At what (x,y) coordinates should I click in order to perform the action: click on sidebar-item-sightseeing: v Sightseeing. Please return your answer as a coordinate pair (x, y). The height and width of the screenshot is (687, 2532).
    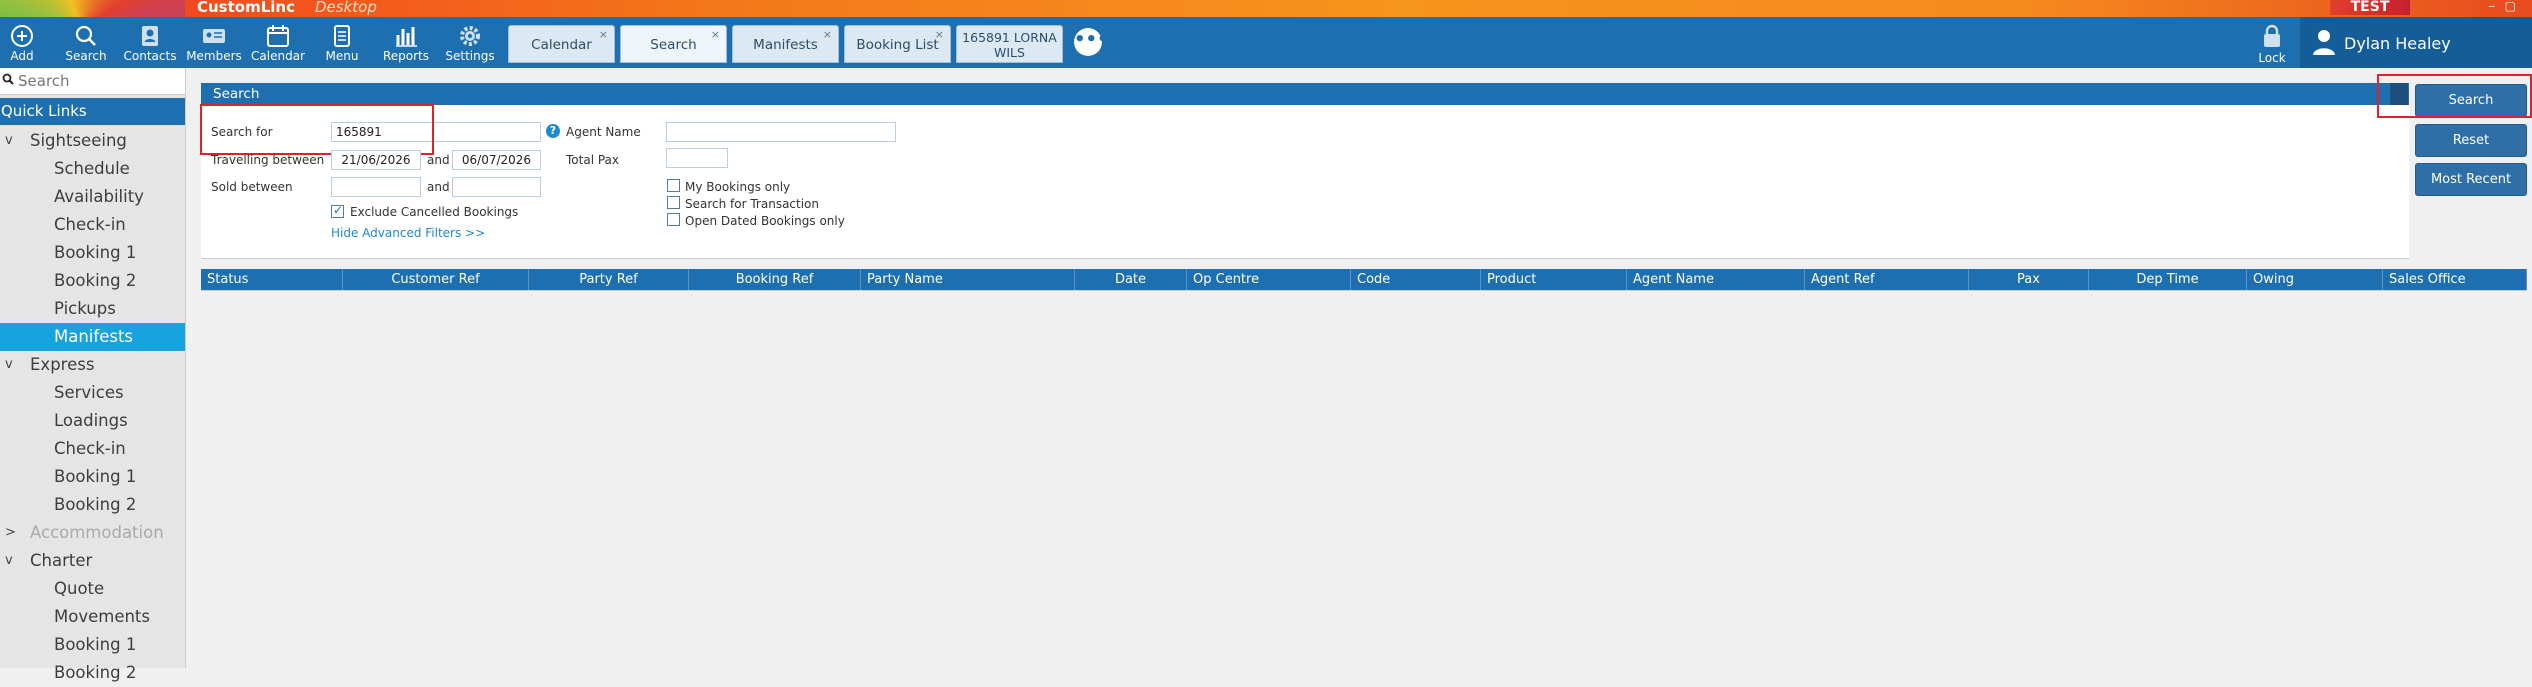
    Looking at the image, I should click on (92, 141).